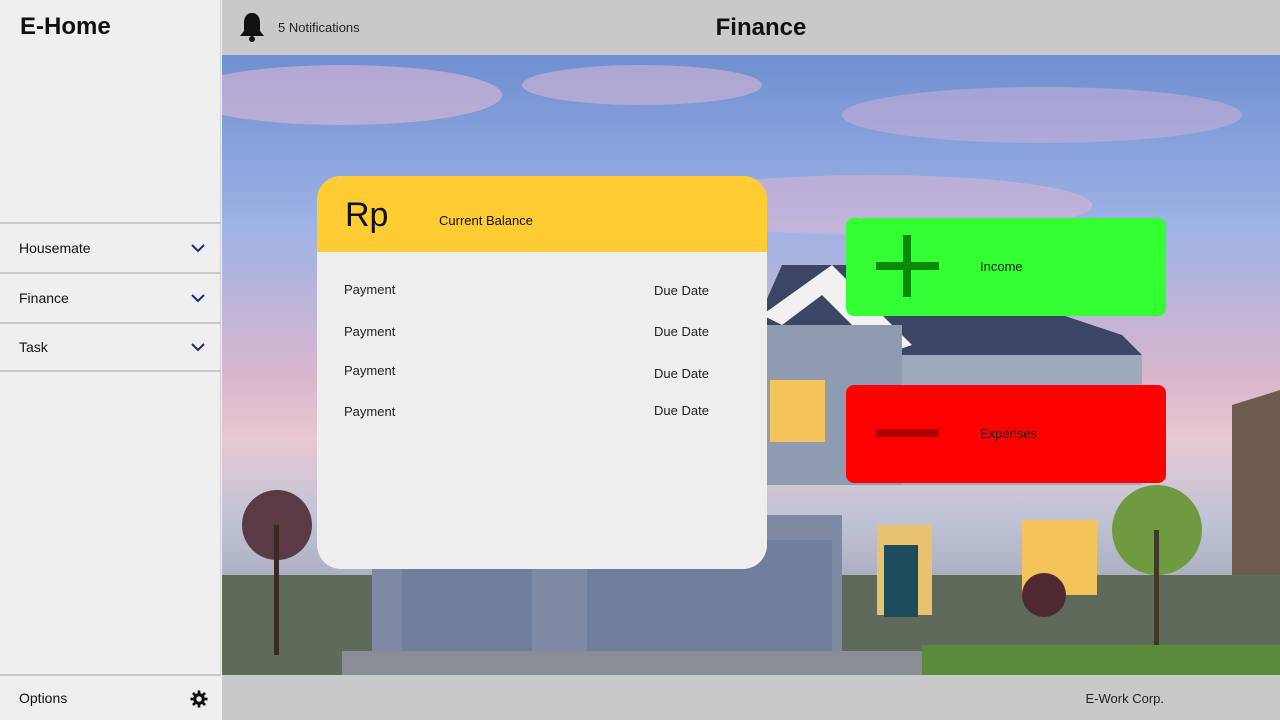 The width and height of the screenshot is (1280, 720). I want to click on sidebar-item-label: Housemate, so click(55, 248).